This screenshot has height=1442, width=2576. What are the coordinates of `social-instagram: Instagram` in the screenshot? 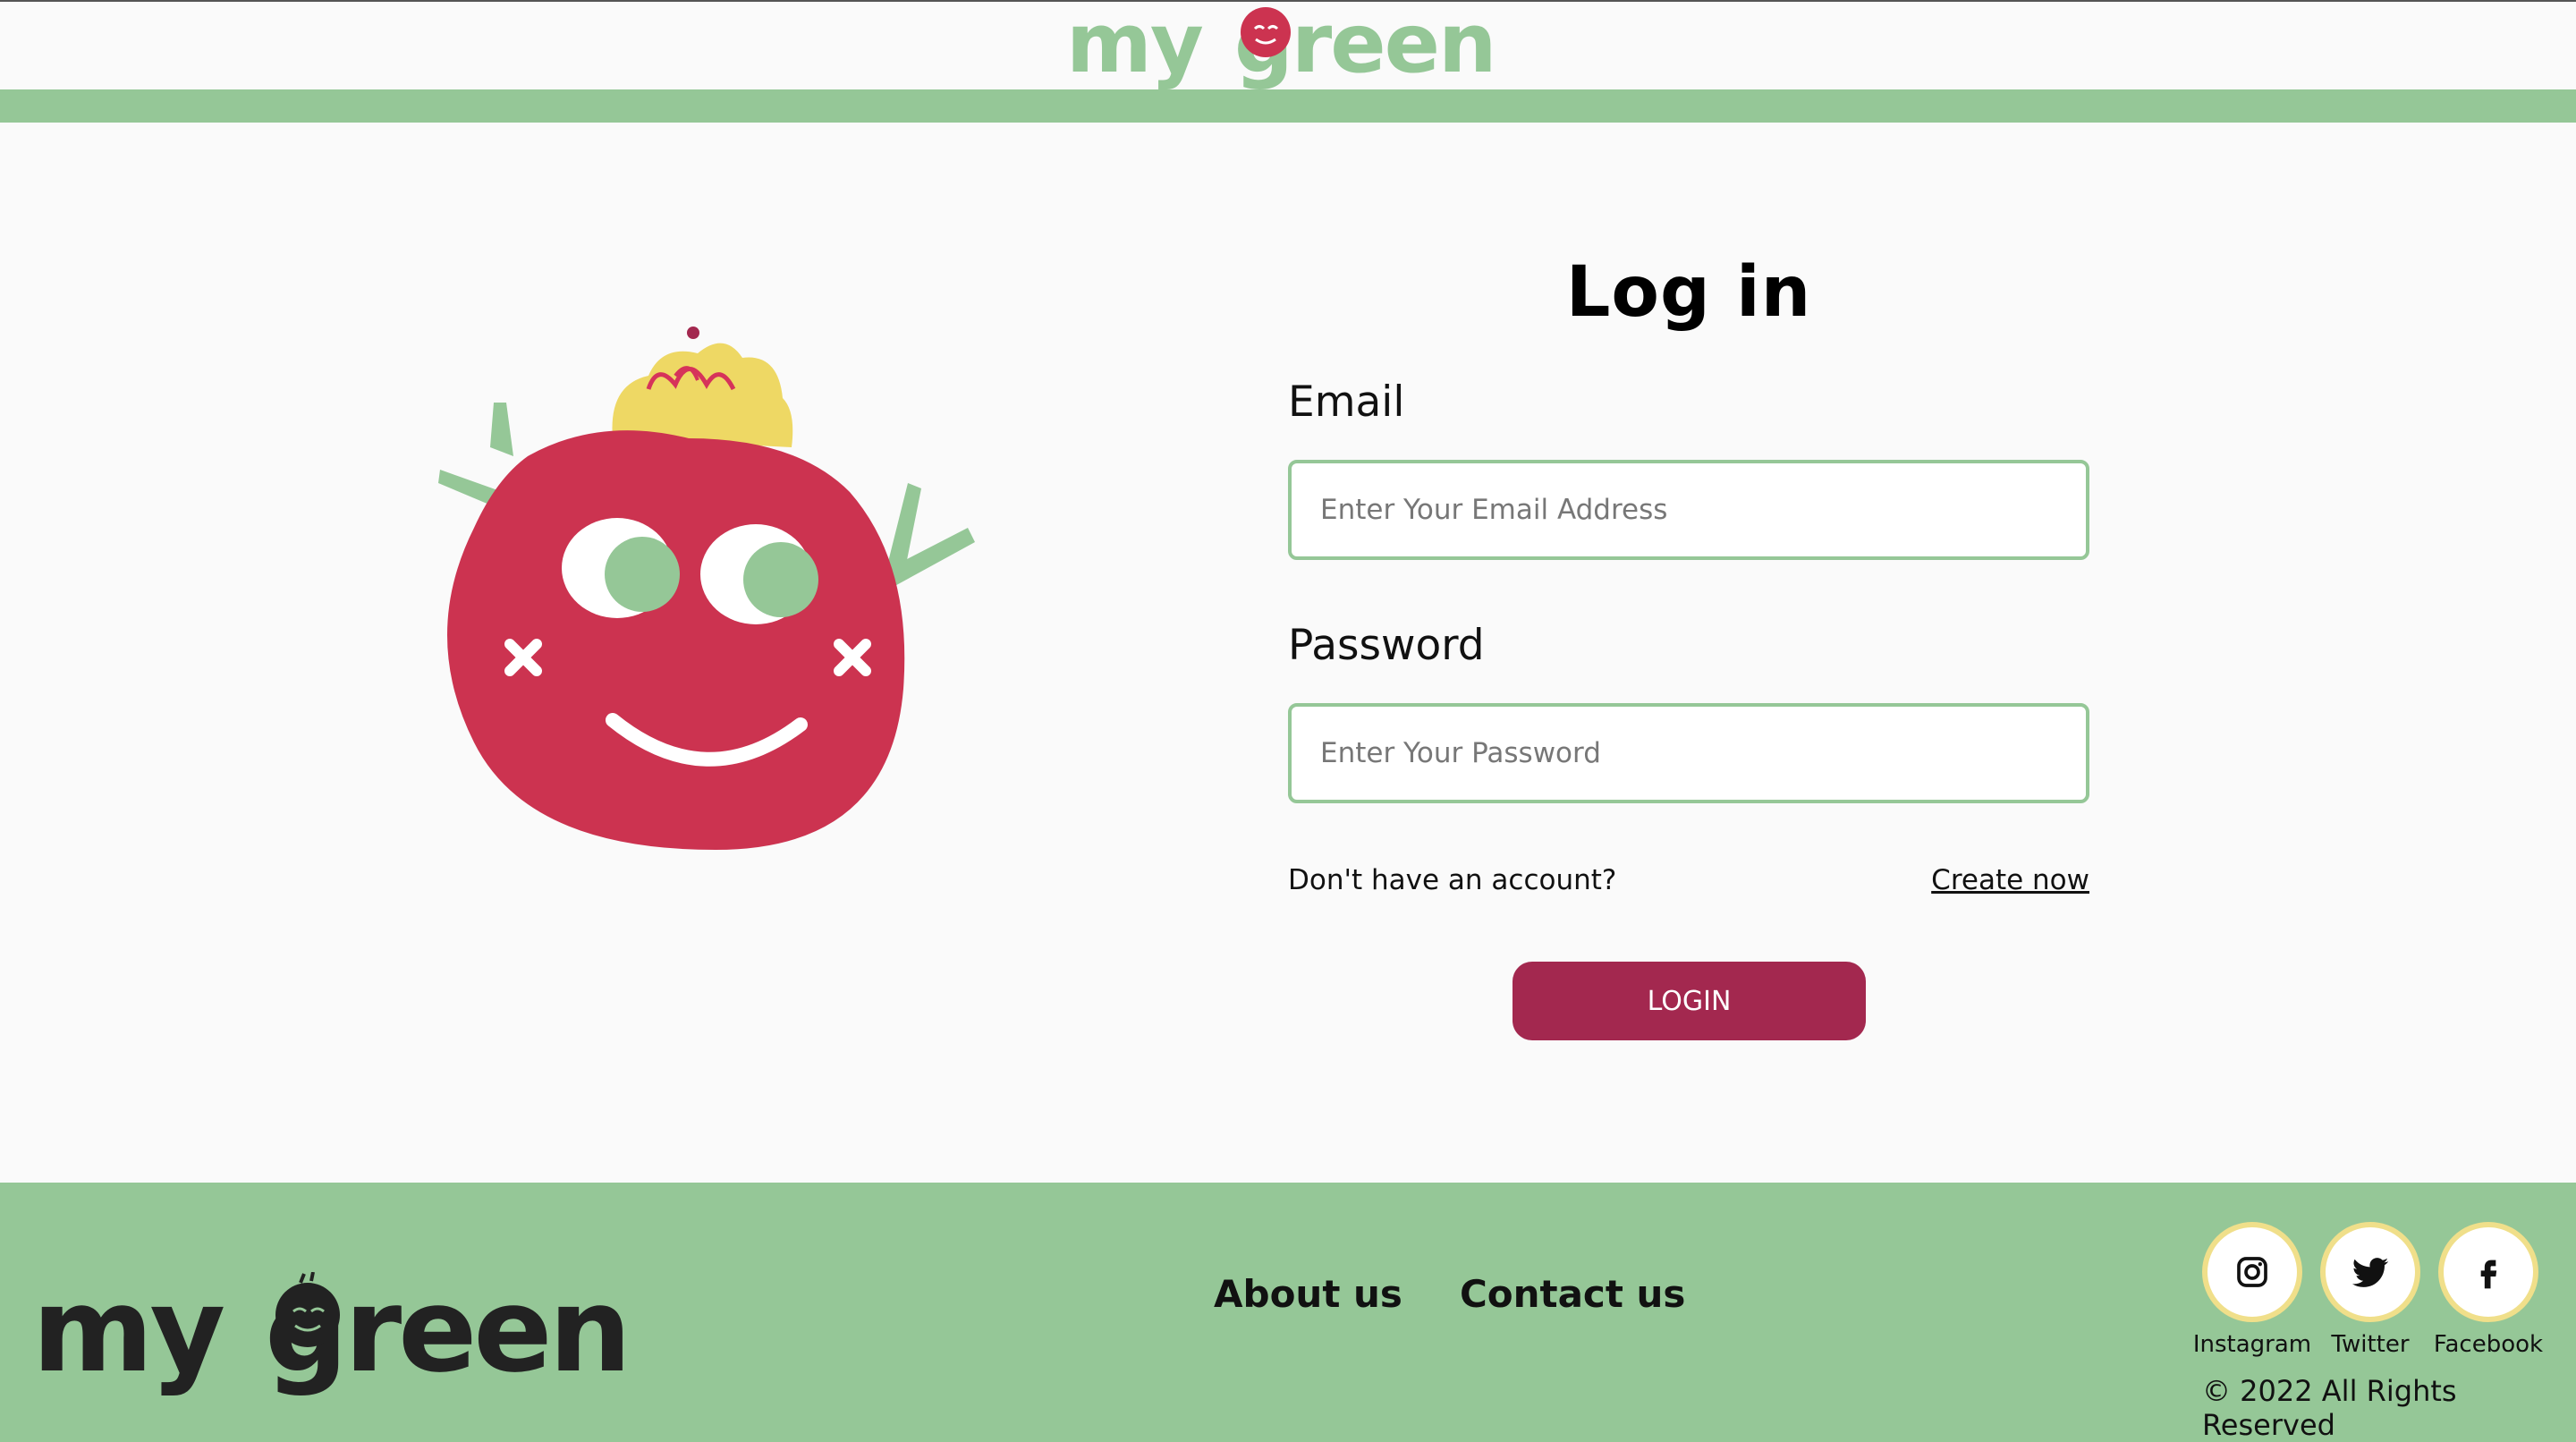 It's located at (2252, 1290).